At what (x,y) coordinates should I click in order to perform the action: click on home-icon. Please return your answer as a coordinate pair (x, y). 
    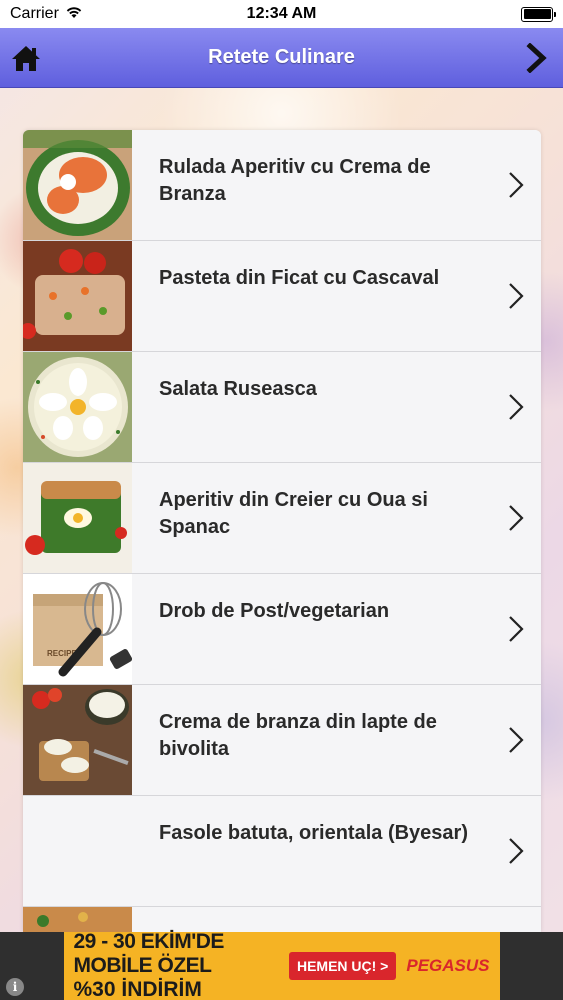
    Looking at the image, I should click on (26, 58).